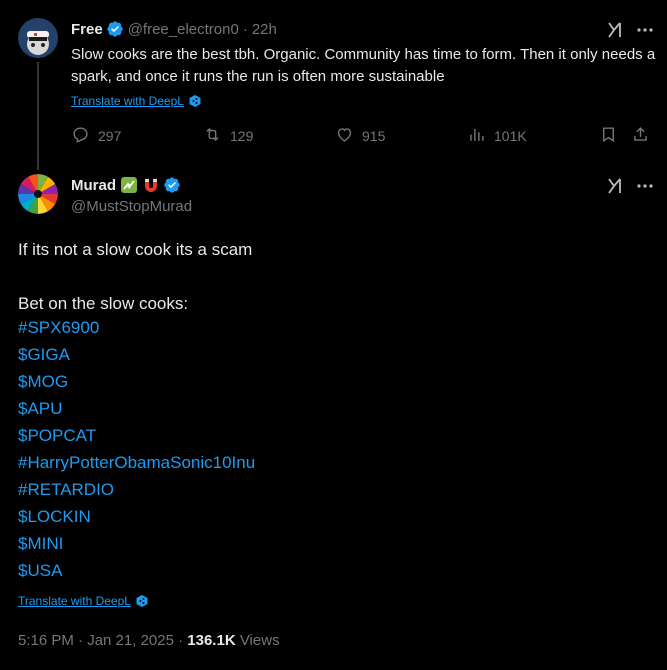 This screenshot has height=670, width=667. Describe the element at coordinates (135, 249) in the screenshot. I see `main-post-line: If its not a slow cook its a scam` at that location.